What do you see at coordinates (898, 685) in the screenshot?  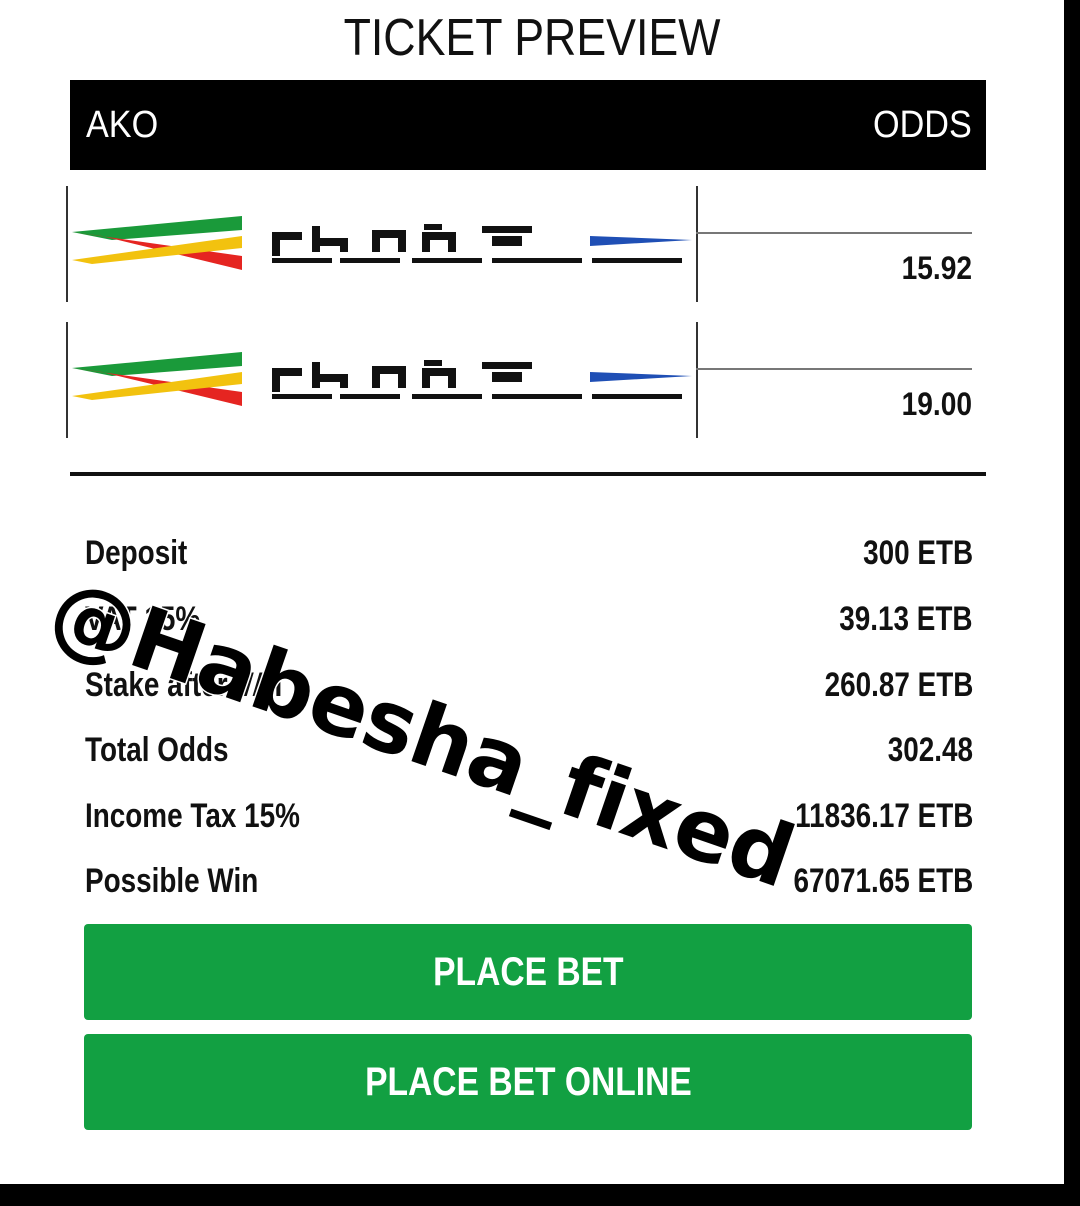 I see `summary-value: 260.87 ETB` at bounding box center [898, 685].